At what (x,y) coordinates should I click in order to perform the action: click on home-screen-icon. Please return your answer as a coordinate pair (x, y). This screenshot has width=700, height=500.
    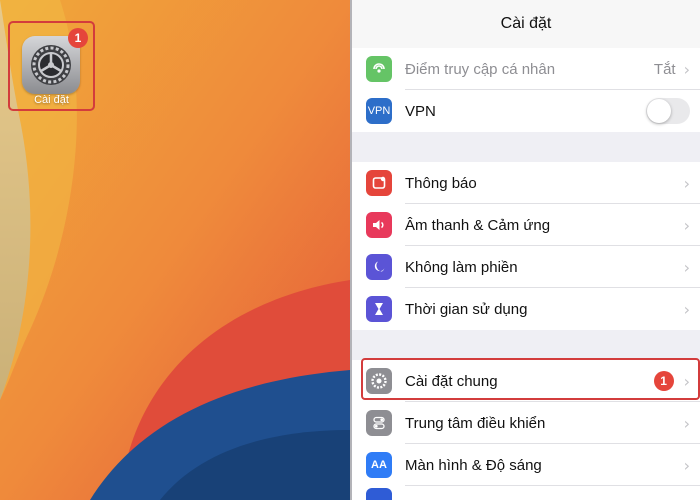
    Looking at the image, I should click on (379, 494).